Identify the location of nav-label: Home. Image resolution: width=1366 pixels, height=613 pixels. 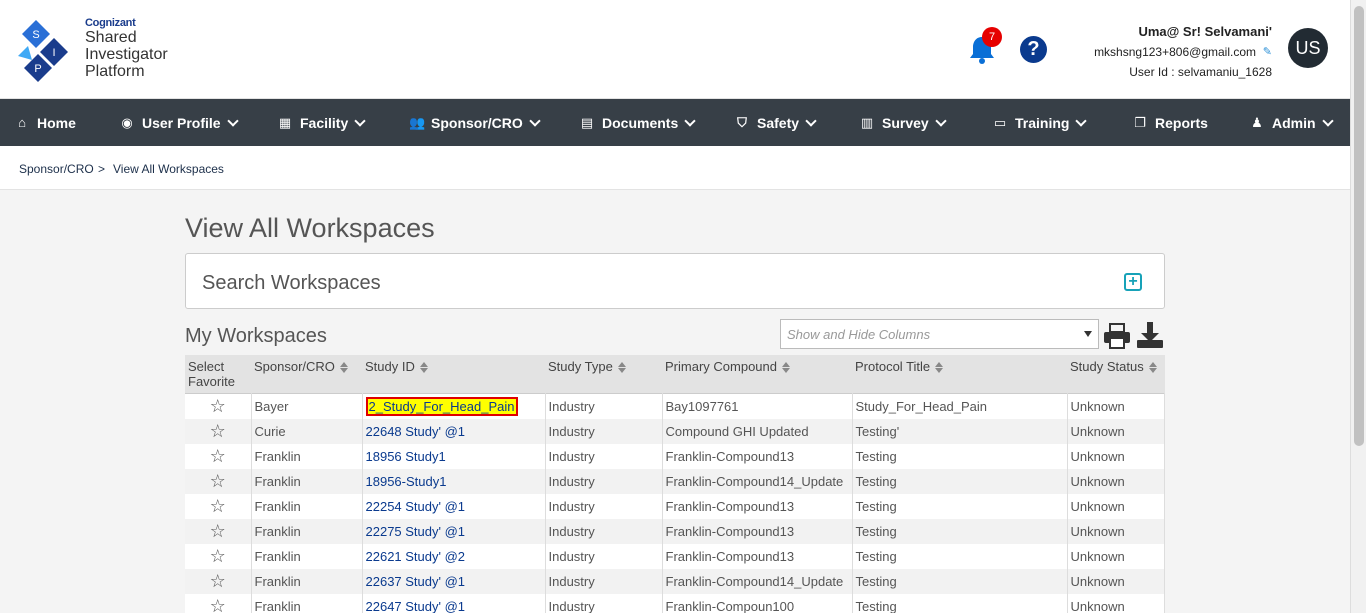
(56, 122).